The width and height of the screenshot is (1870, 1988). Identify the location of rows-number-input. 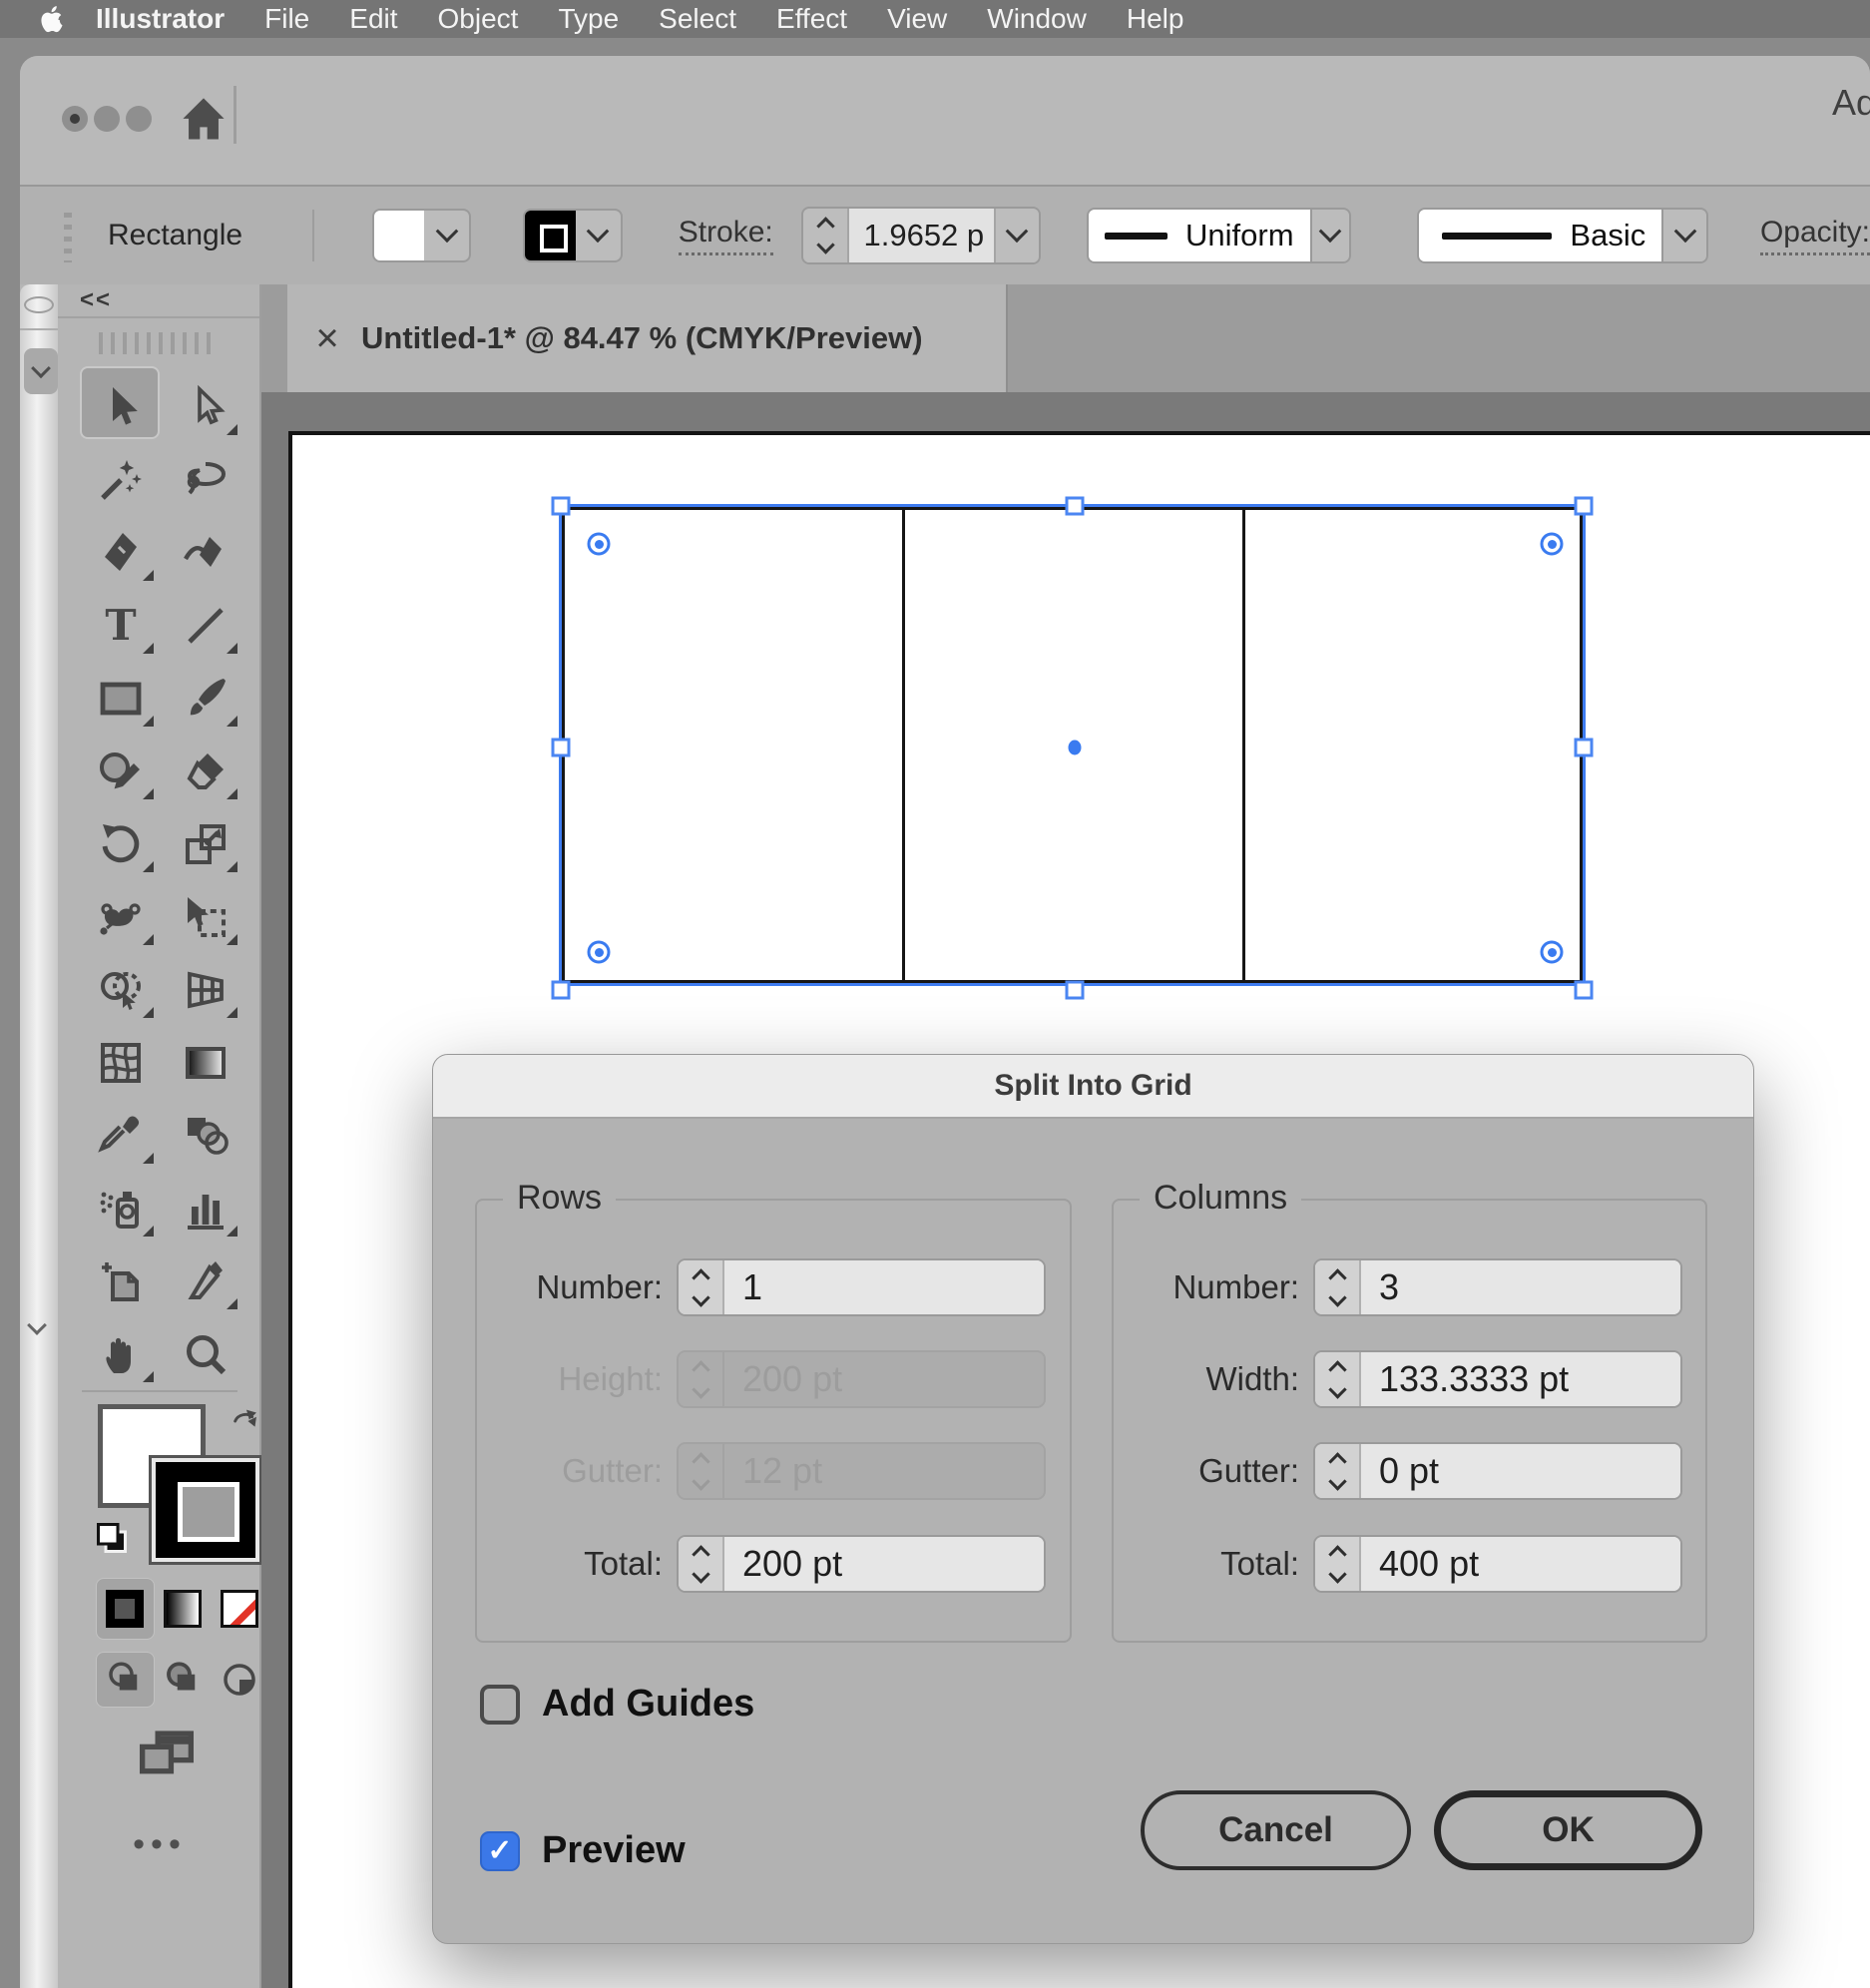
(884, 1287).